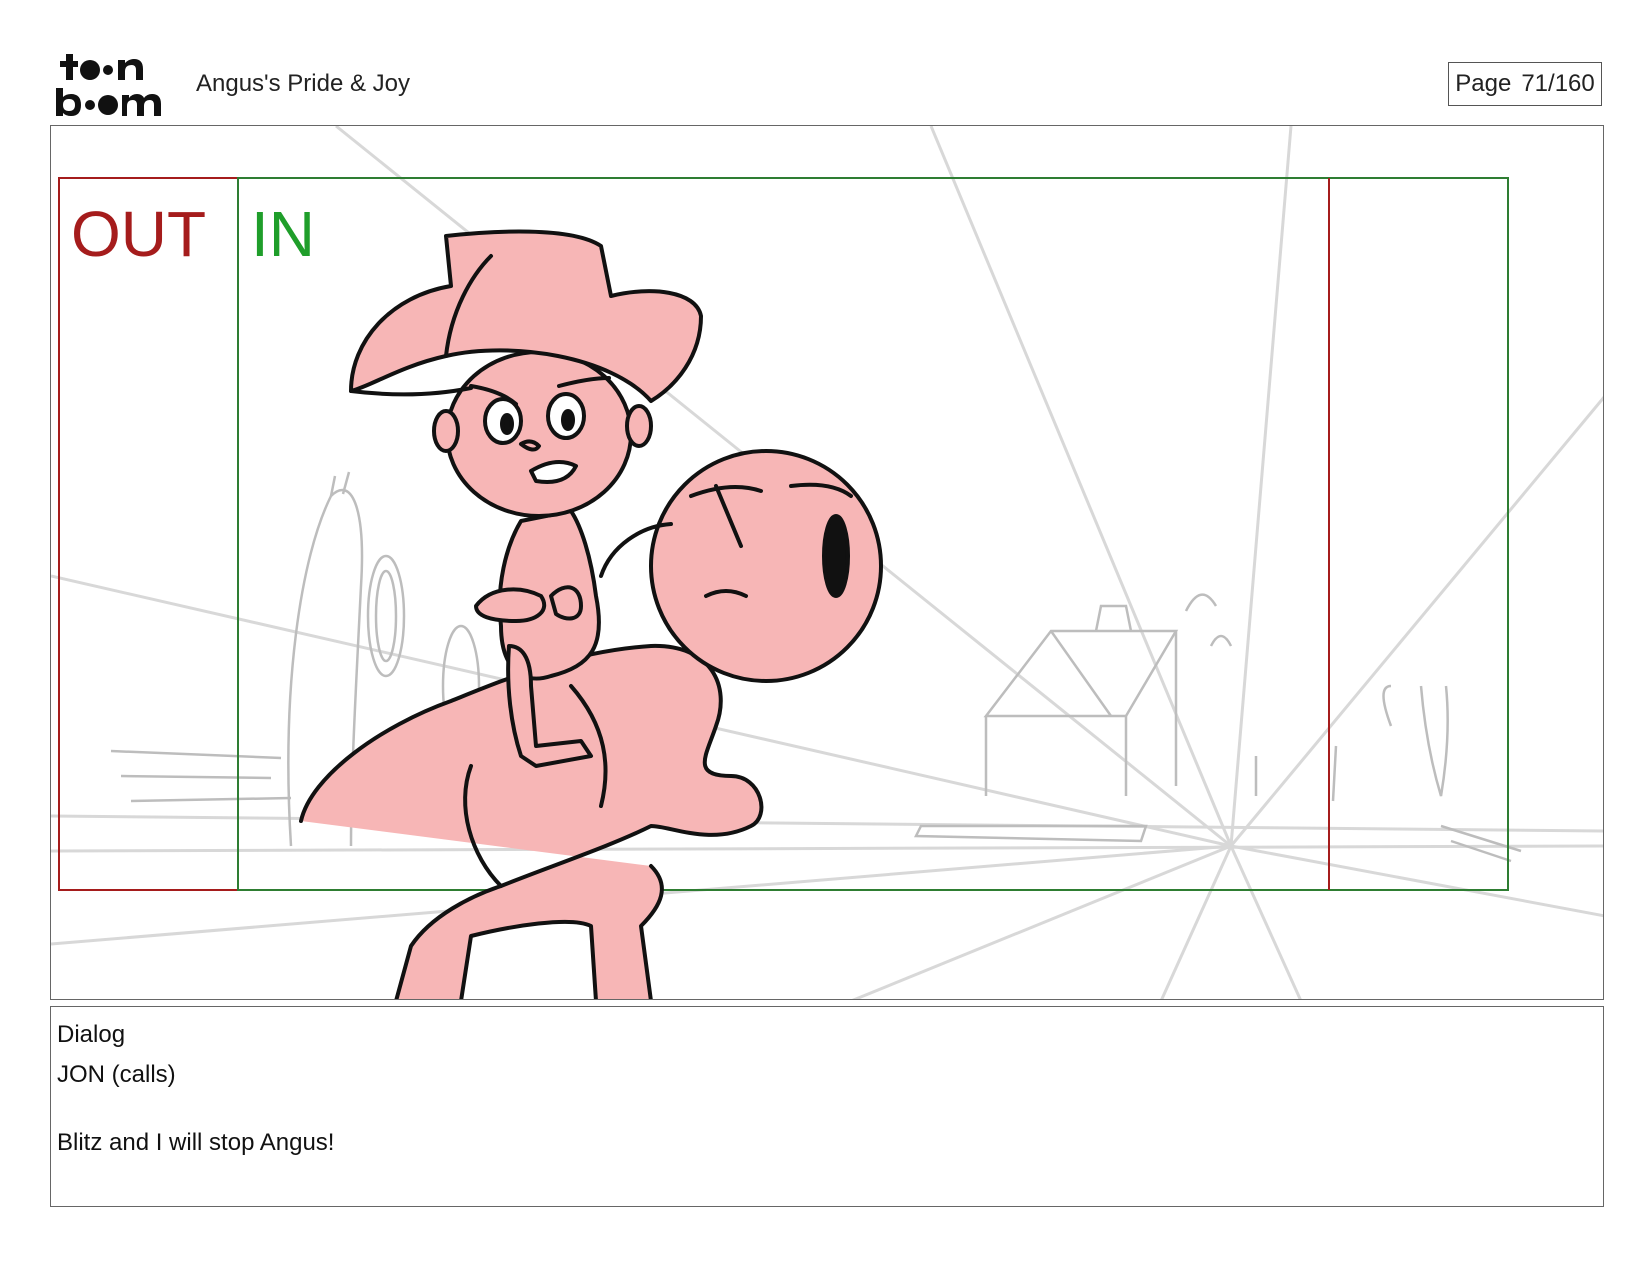 The image size is (1650, 1275). Describe the element at coordinates (108, 85) in the screenshot. I see `toon-boom-logo` at that location.